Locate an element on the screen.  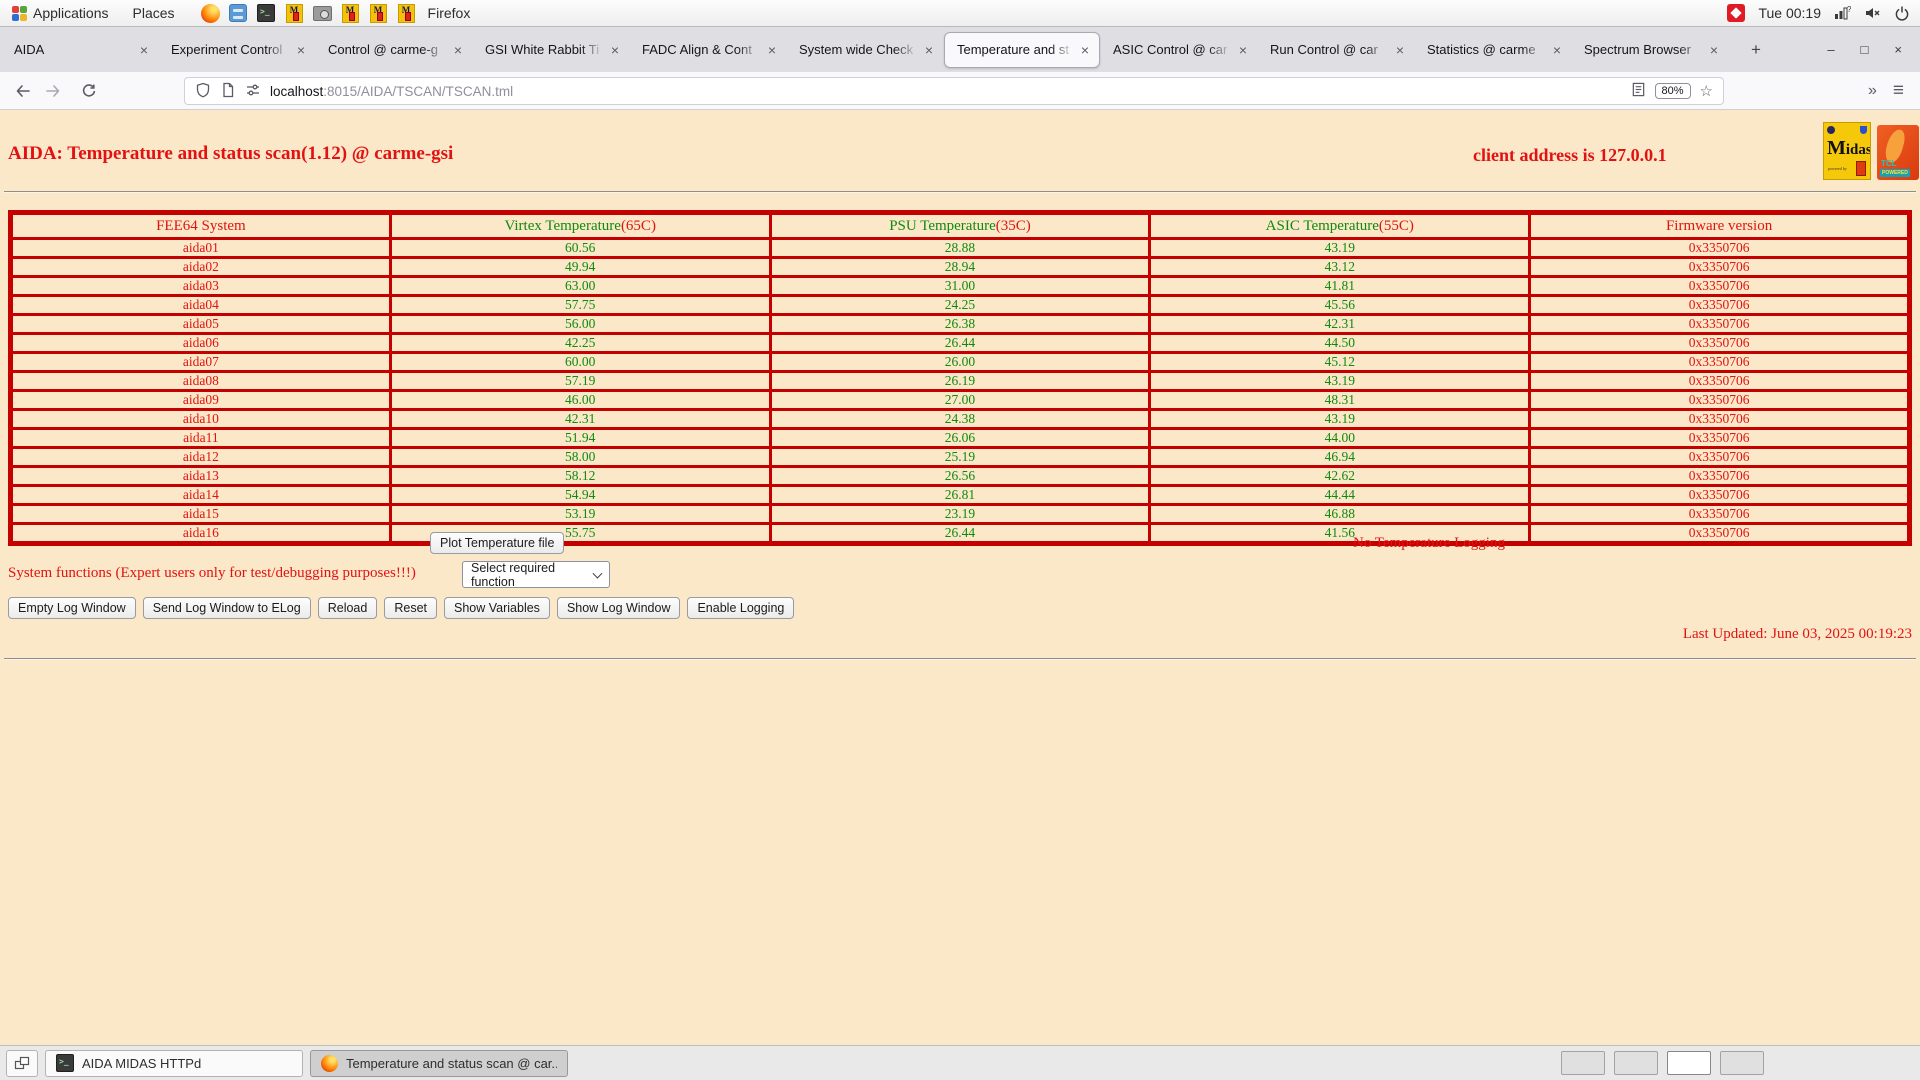
files-launcher-icon is located at coordinates (238, 13).